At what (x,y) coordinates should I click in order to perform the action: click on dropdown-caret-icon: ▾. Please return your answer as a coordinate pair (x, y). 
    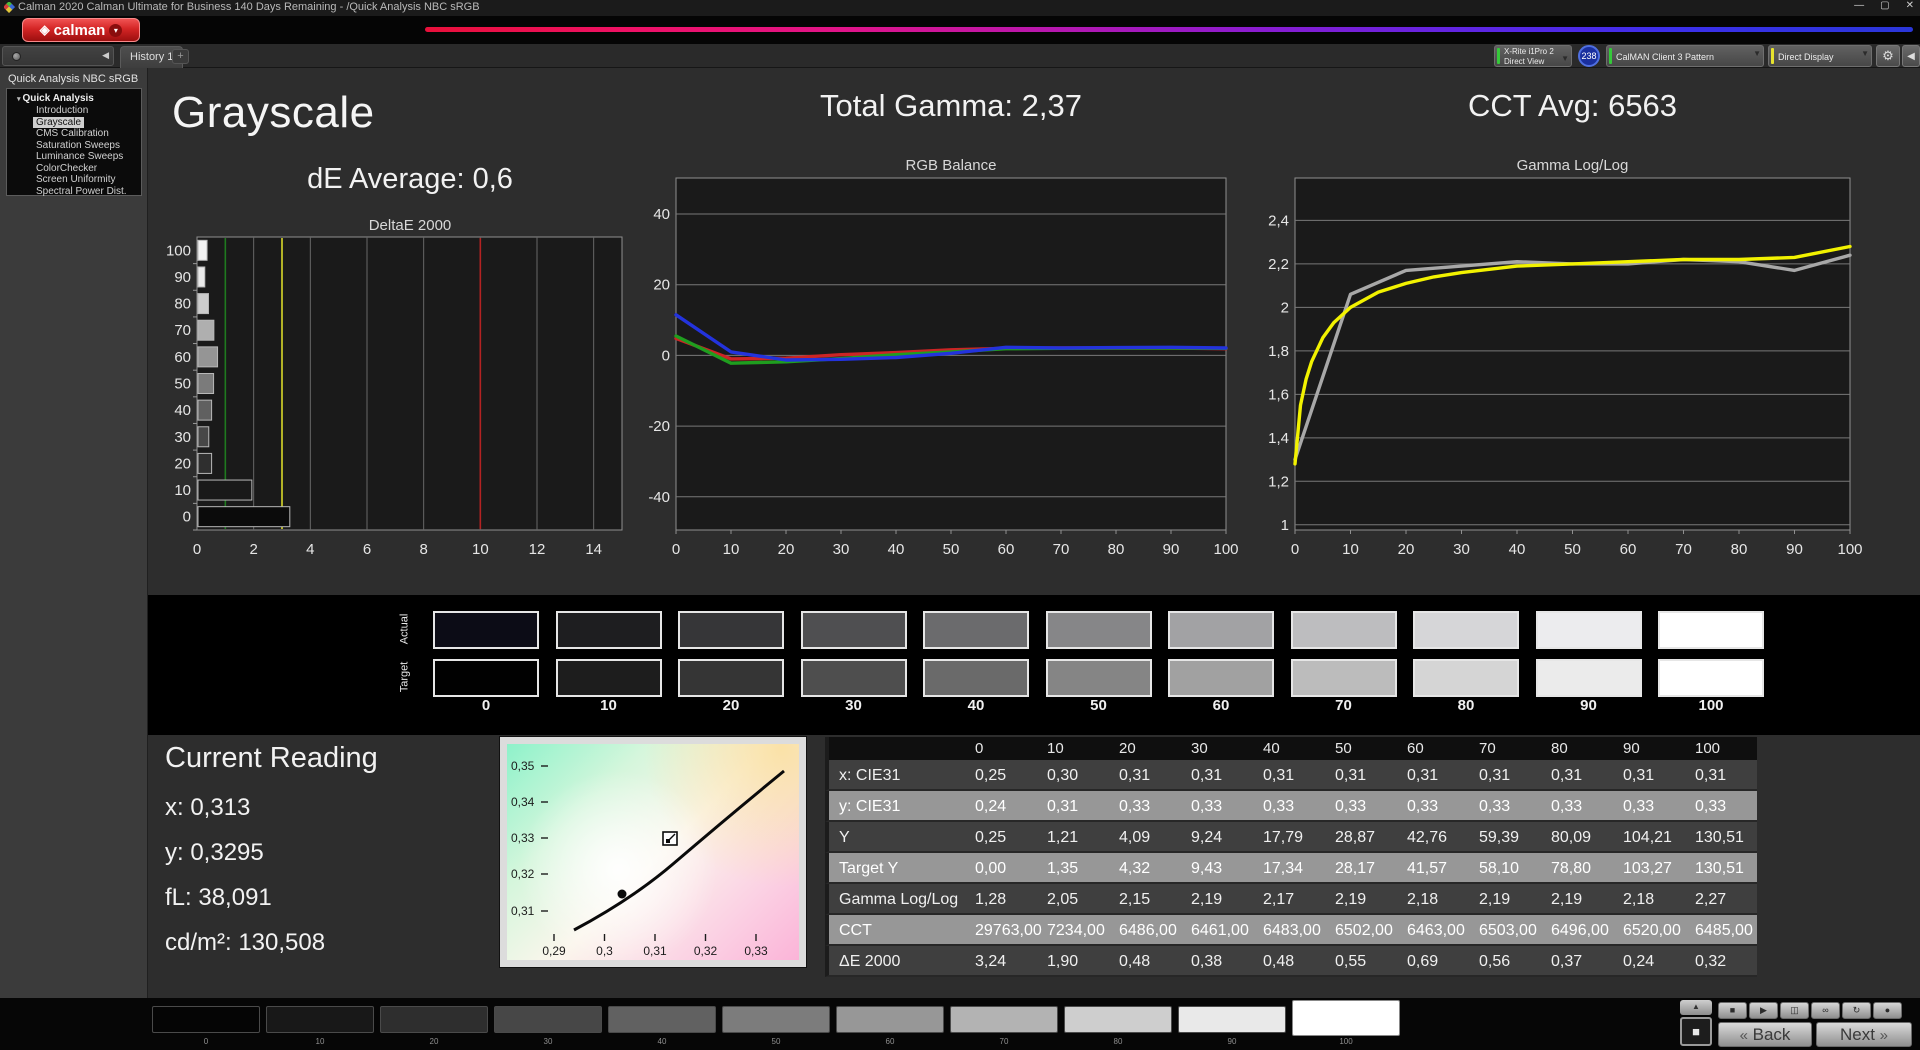
    Looking at the image, I should click on (116, 30).